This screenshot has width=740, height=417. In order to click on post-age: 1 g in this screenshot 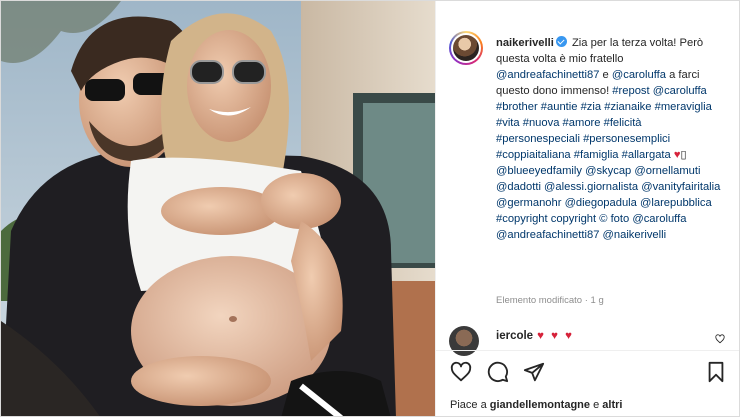, I will do `click(597, 300)`.